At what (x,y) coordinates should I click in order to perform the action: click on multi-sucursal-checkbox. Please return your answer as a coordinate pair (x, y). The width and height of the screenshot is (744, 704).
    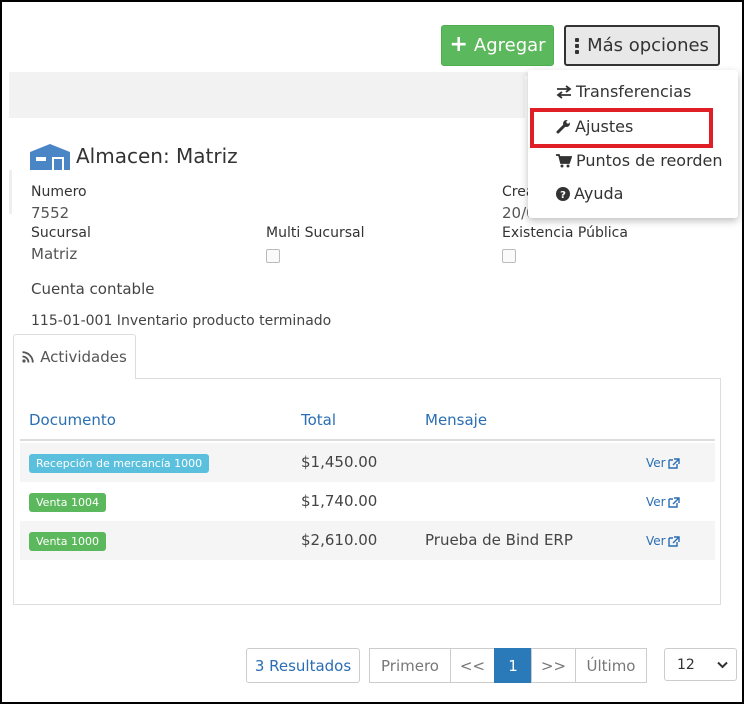
    Looking at the image, I should click on (273, 256).